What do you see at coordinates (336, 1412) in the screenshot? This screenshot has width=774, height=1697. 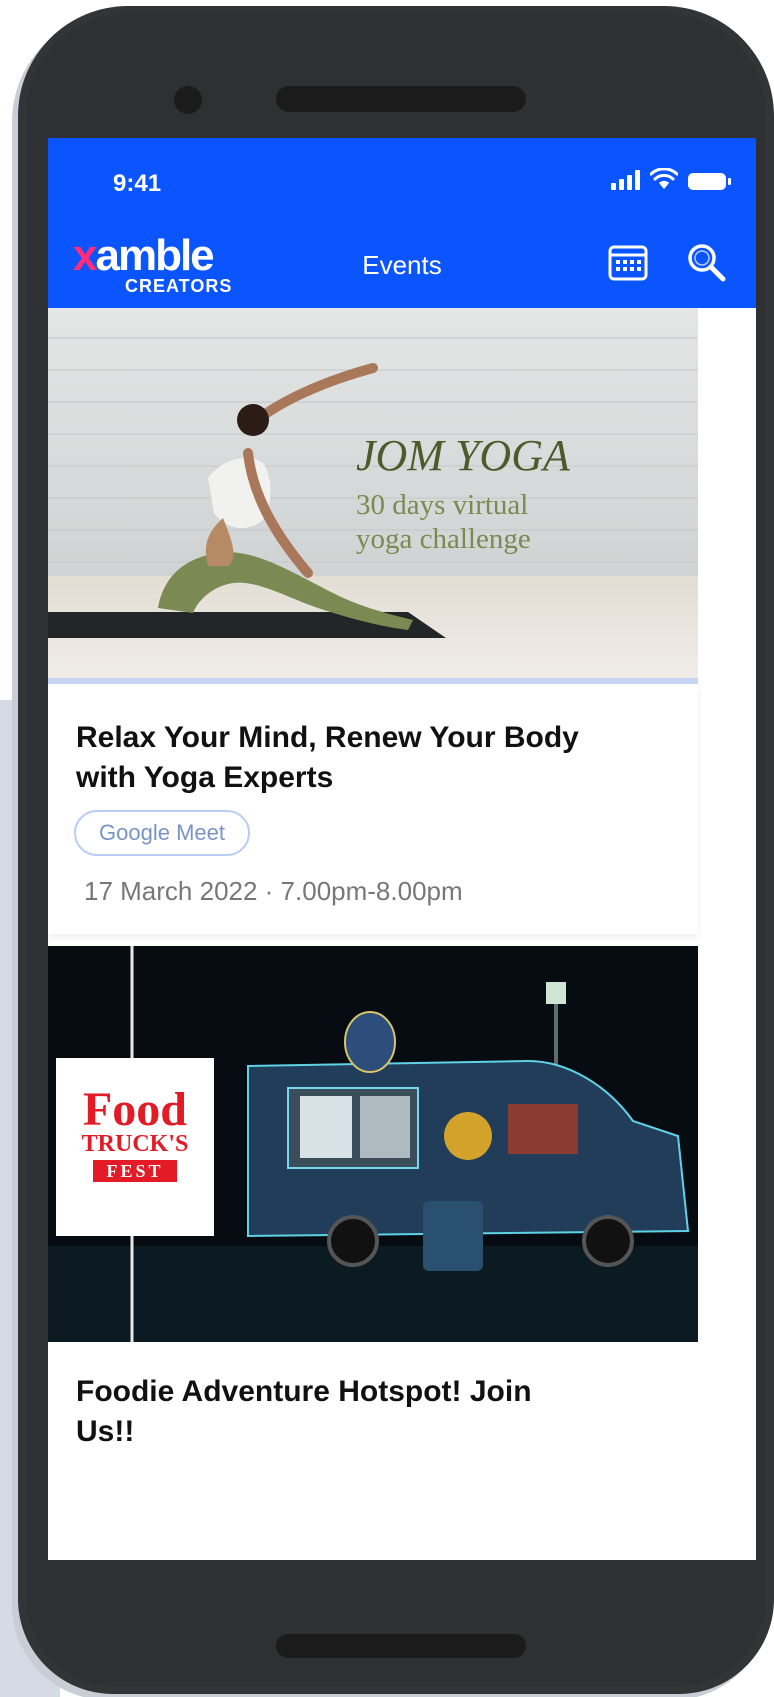 I see `event-title: Foodie Adventure Hotspot! Join Us!!` at bounding box center [336, 1412].